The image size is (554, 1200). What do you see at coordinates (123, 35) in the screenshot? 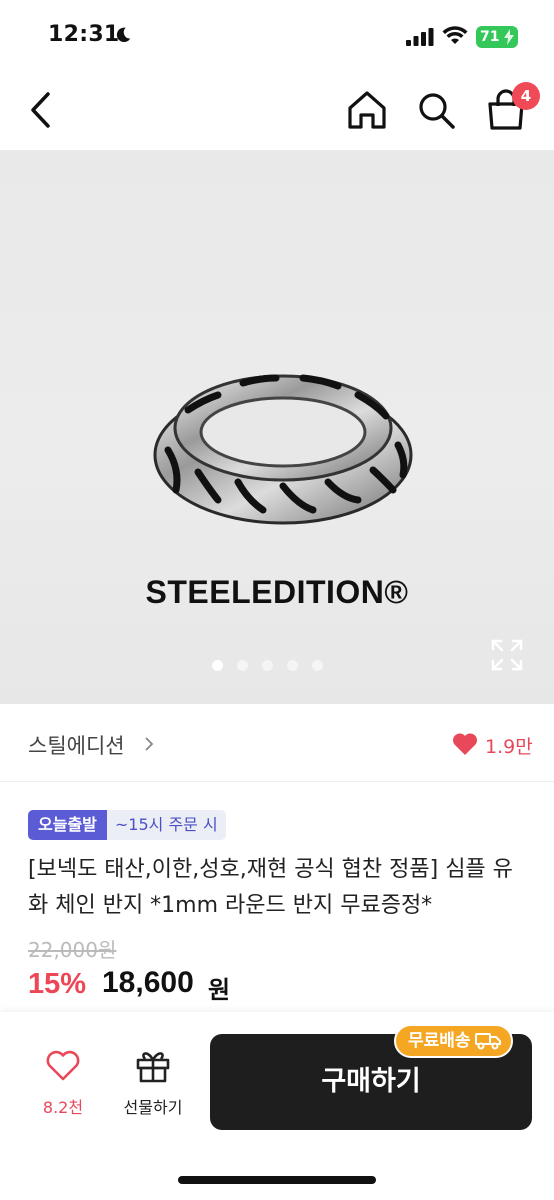
I see `moon-icon` at bounding box center [123, 35].